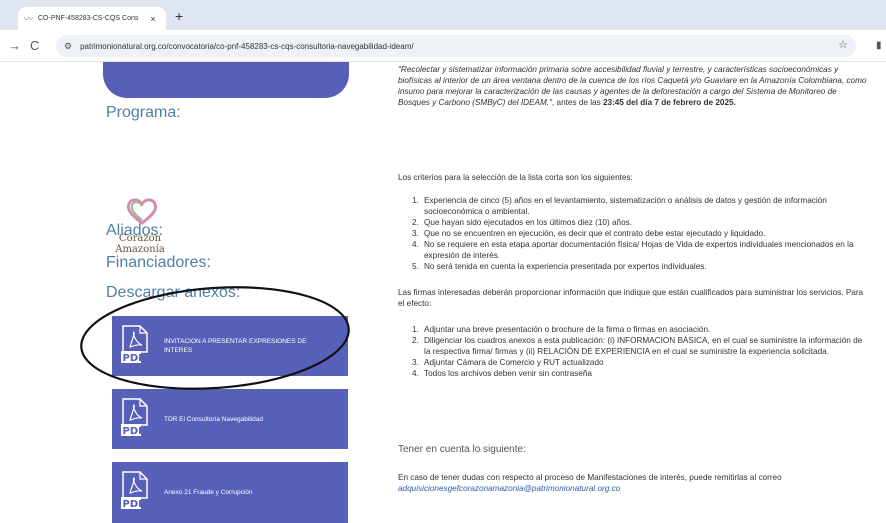  What do you see at coordinates (213, 419) in the screenshot?
I see `anexo-label: TDR El Consultoría Navegabilidad` at bounding box center [213, 419].